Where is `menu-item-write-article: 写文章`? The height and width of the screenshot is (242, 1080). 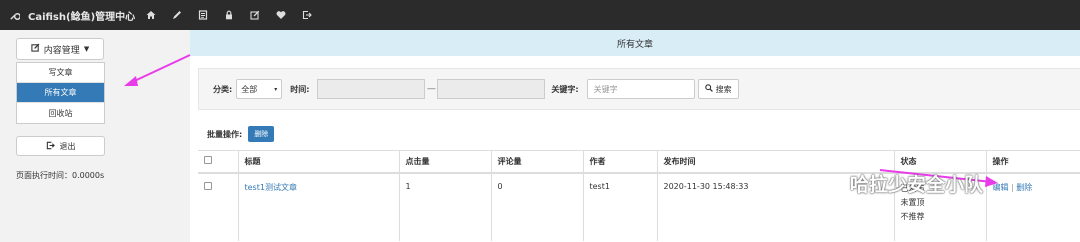
menu-item-write-article: 写文章 is located at coordinates (60, 73).